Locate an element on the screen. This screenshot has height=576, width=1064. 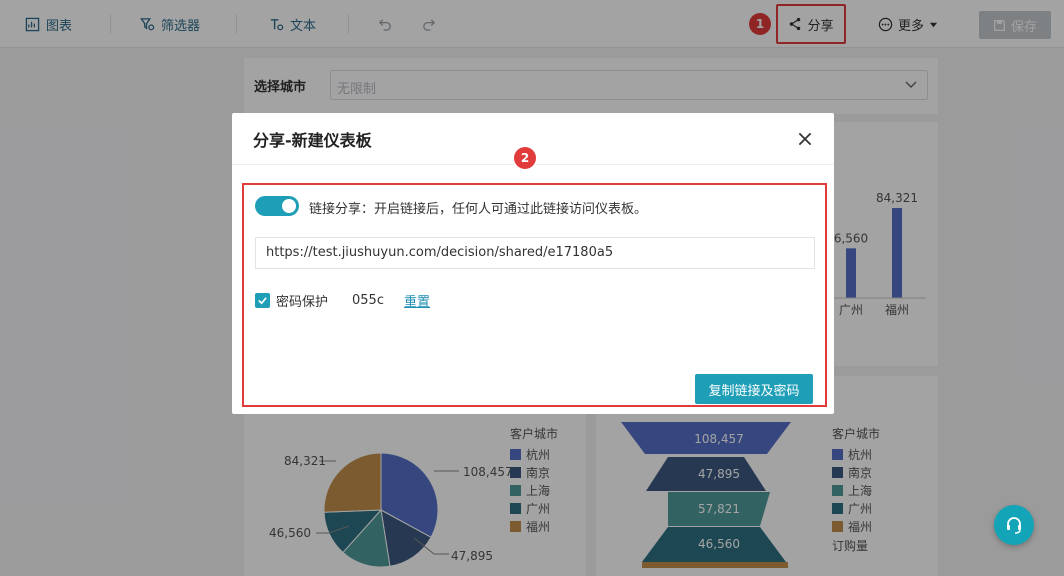
password-label: 密码保护 is located at coordinates (302, 302).